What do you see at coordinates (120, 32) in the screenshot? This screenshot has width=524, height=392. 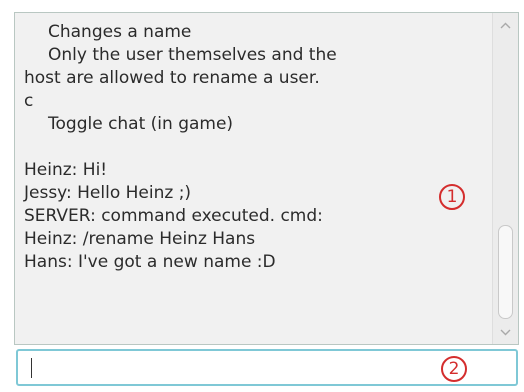 I see `chat-line: Changes a name` at bounding box center [120, 32].